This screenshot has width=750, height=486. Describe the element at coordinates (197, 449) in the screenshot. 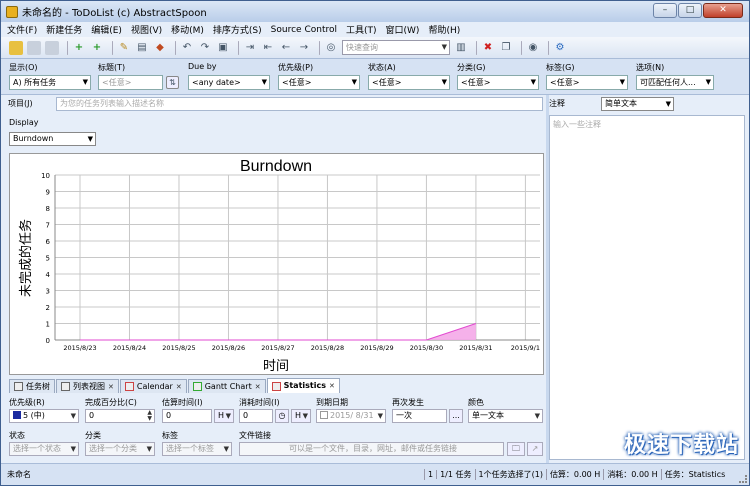

I see `tags-select: 选择一个标签 ▼` at that location.